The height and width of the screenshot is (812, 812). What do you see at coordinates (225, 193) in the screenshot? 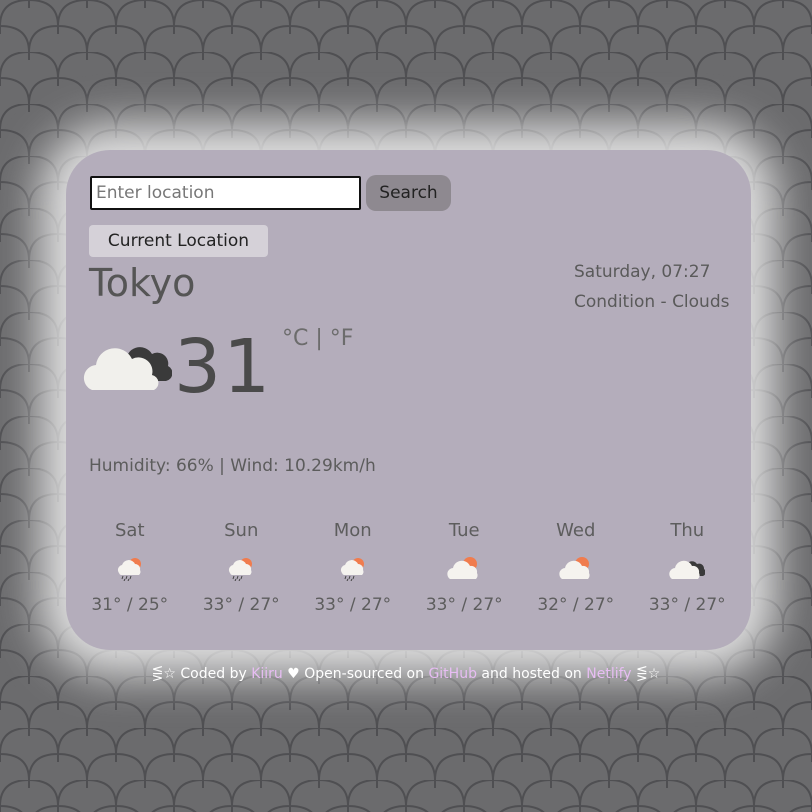
I see `search-input` at bounding box center [225, 193].